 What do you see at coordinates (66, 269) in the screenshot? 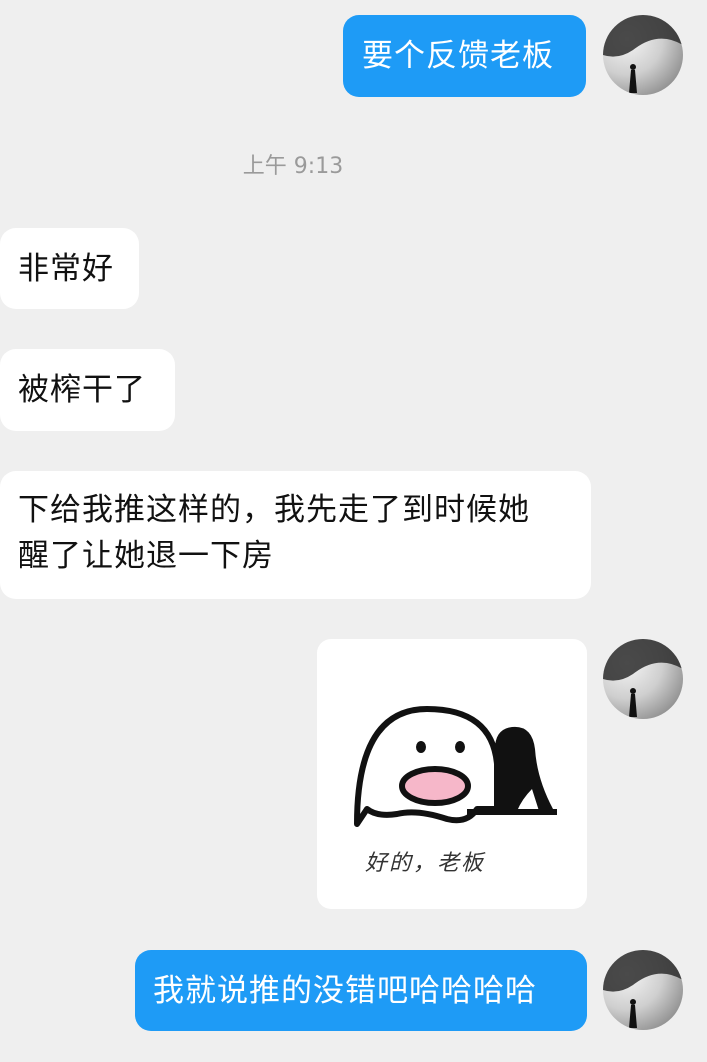
I see `message-text: 非常好` at bounding box center [66, 269].